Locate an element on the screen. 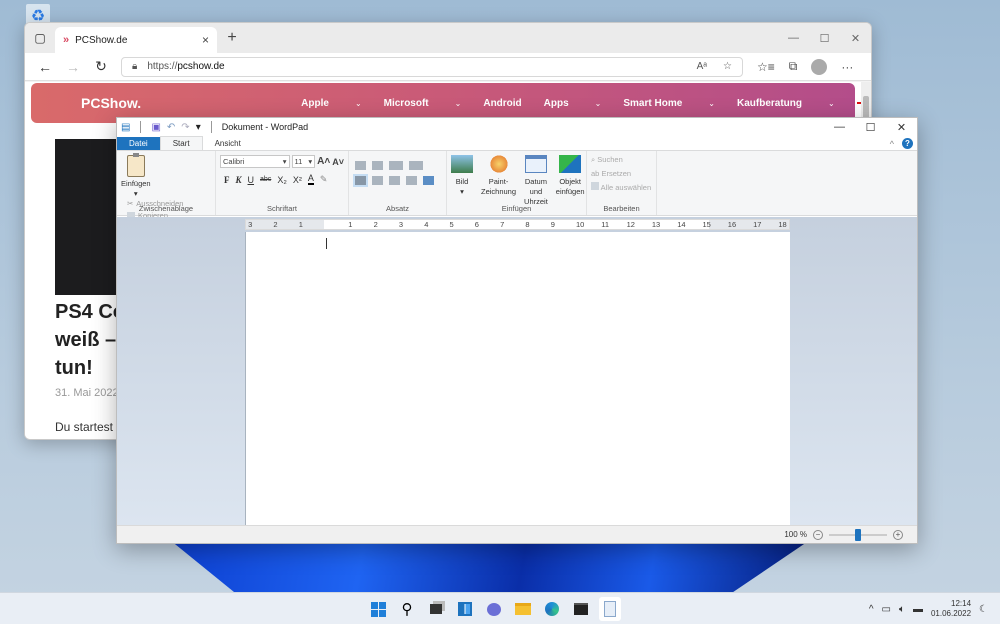  tab-file: Datei is located at coordinates (138, 143).